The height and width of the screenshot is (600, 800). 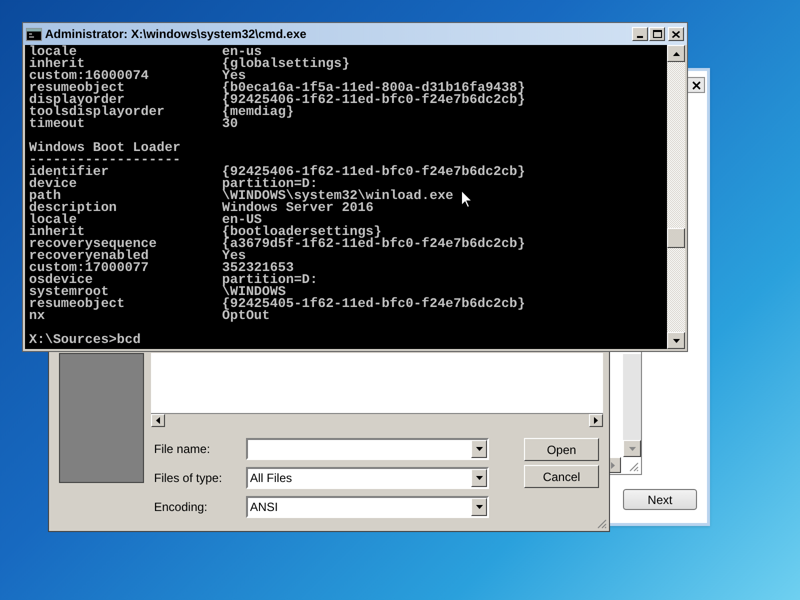 What do you see at coordinates (105, 148) in the screenshot?
I see `section-heading: Windows Boot Loader` at bounding box center [105, 148].